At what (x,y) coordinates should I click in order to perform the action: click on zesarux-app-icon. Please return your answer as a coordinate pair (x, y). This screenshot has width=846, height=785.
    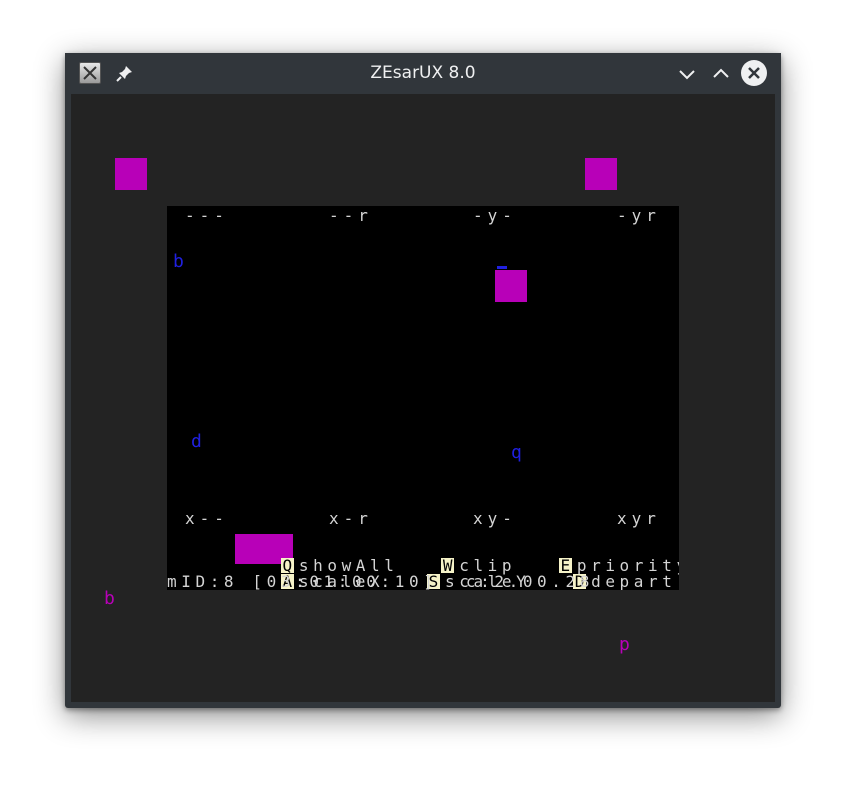
    Looking at the image, I should click on (90, 73).